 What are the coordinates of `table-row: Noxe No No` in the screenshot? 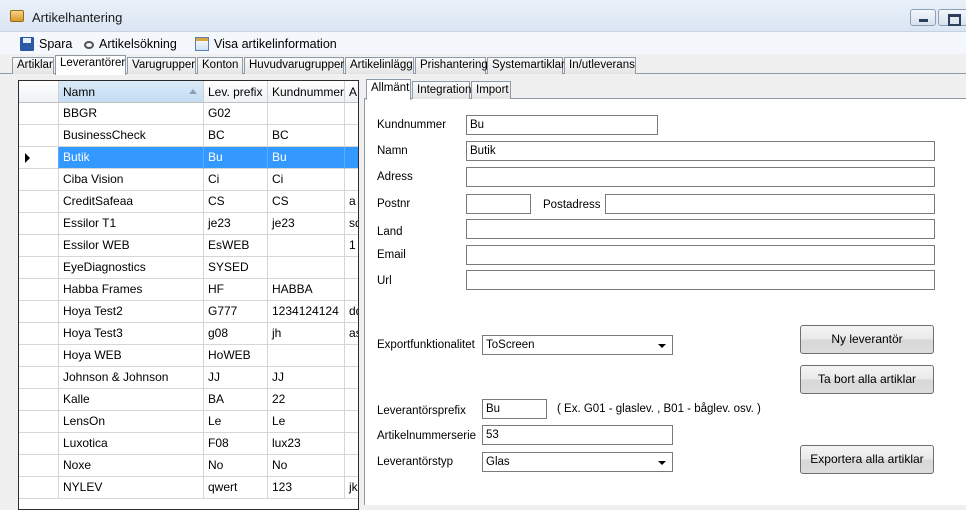 It's located at (188, 466).